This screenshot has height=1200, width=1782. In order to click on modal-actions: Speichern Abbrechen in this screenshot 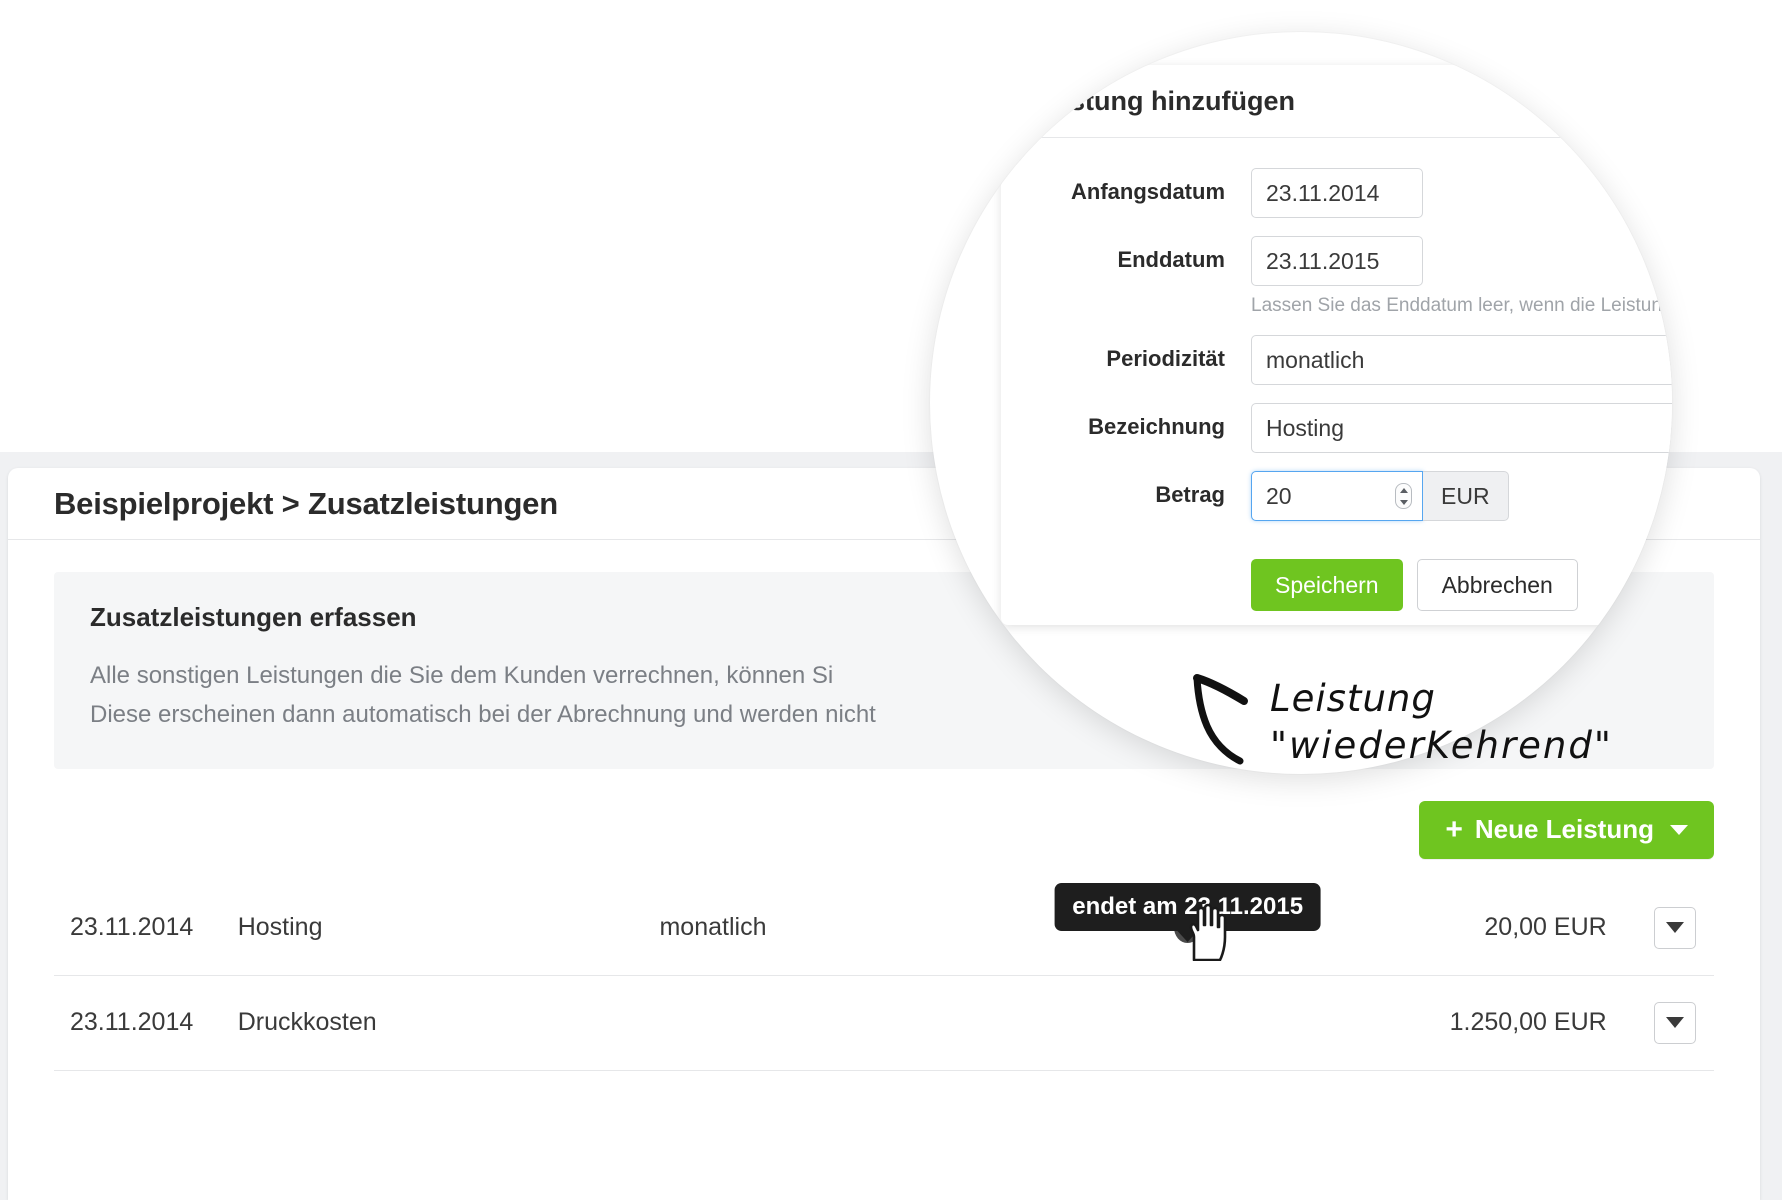, I will do `click(1461, 585)`.